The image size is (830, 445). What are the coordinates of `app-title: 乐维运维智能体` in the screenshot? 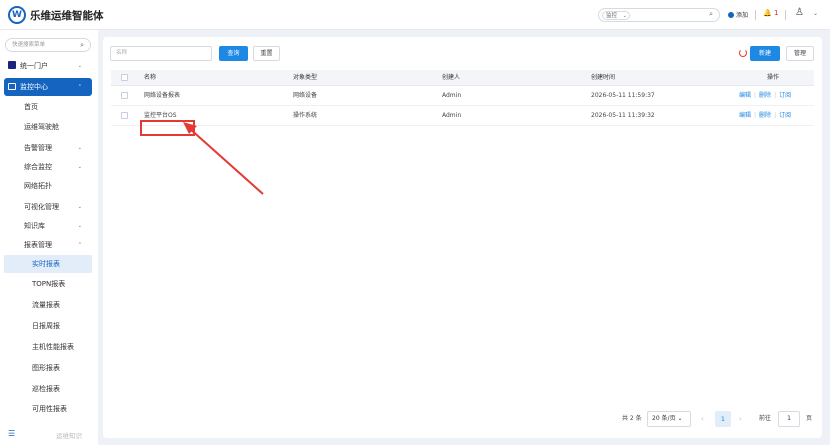 It's located at (67, 16).